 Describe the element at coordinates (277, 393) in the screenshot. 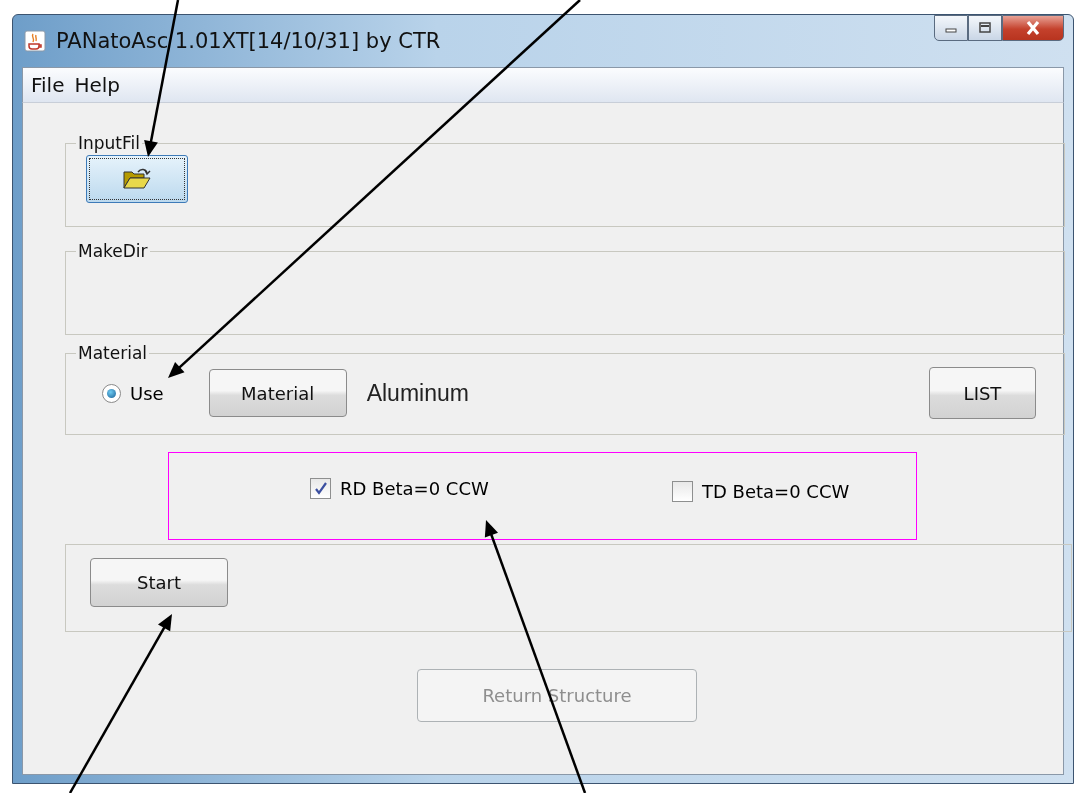

I see `material-button: Material` at that location.